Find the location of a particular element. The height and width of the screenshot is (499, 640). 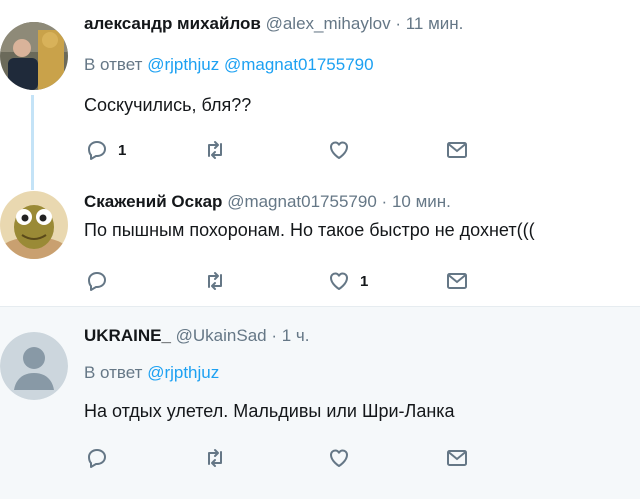

author-handle: @alex_mihaylov is located at coordinates (328, 23).